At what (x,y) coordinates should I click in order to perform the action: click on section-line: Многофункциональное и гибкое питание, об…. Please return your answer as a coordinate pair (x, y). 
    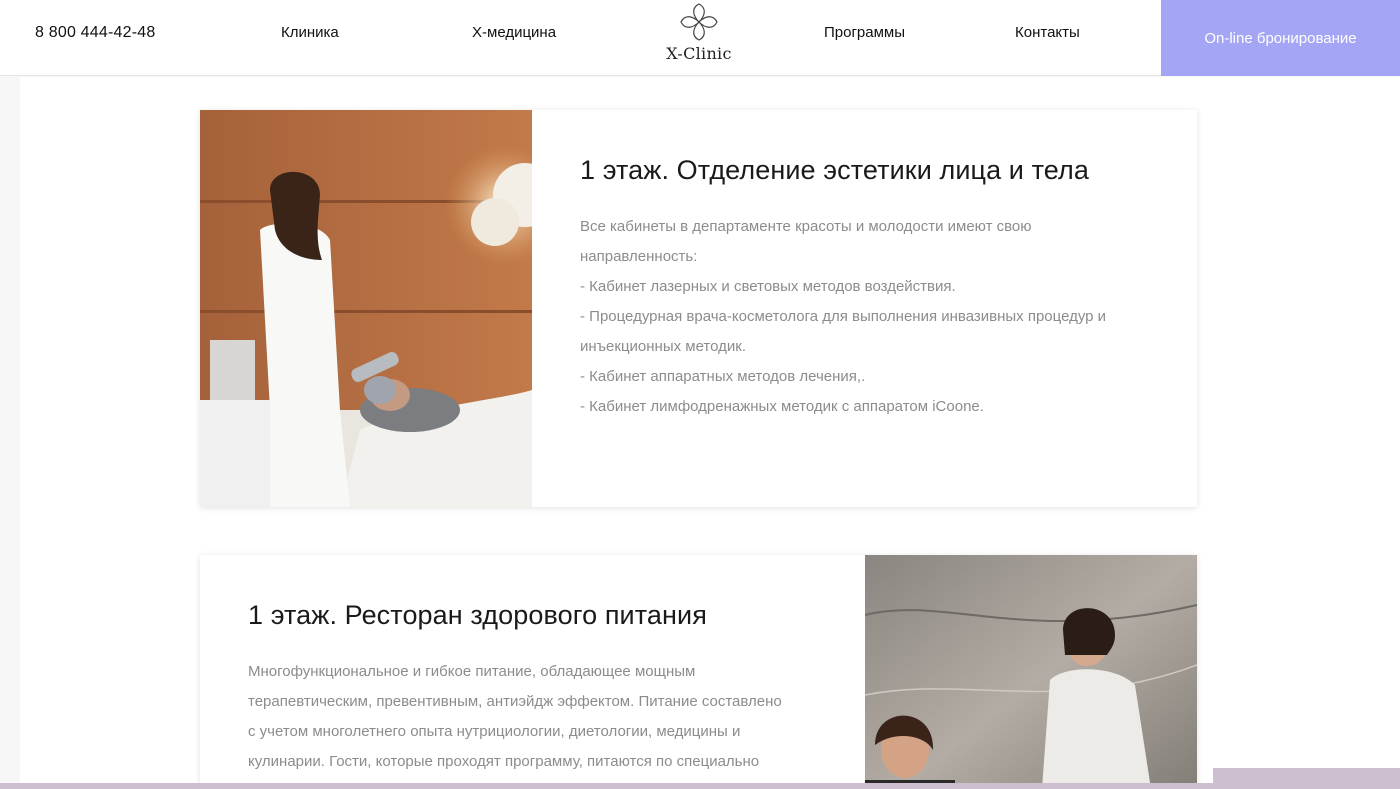
    Looking at the image, I should click on (472, 671).